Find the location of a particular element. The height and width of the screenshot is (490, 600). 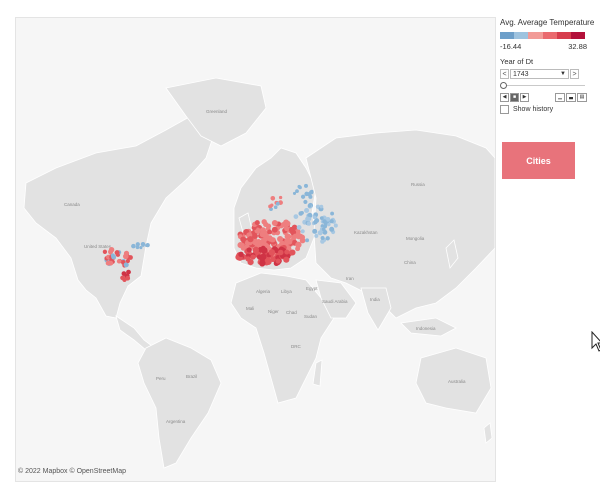

speed-slow-button: ▁ is located at coordinates (560, 97).